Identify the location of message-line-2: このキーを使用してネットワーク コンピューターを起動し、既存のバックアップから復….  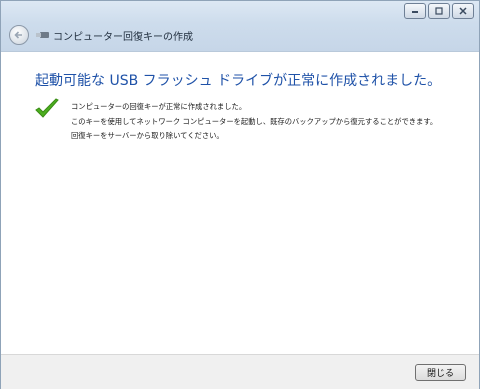
(254, 121).